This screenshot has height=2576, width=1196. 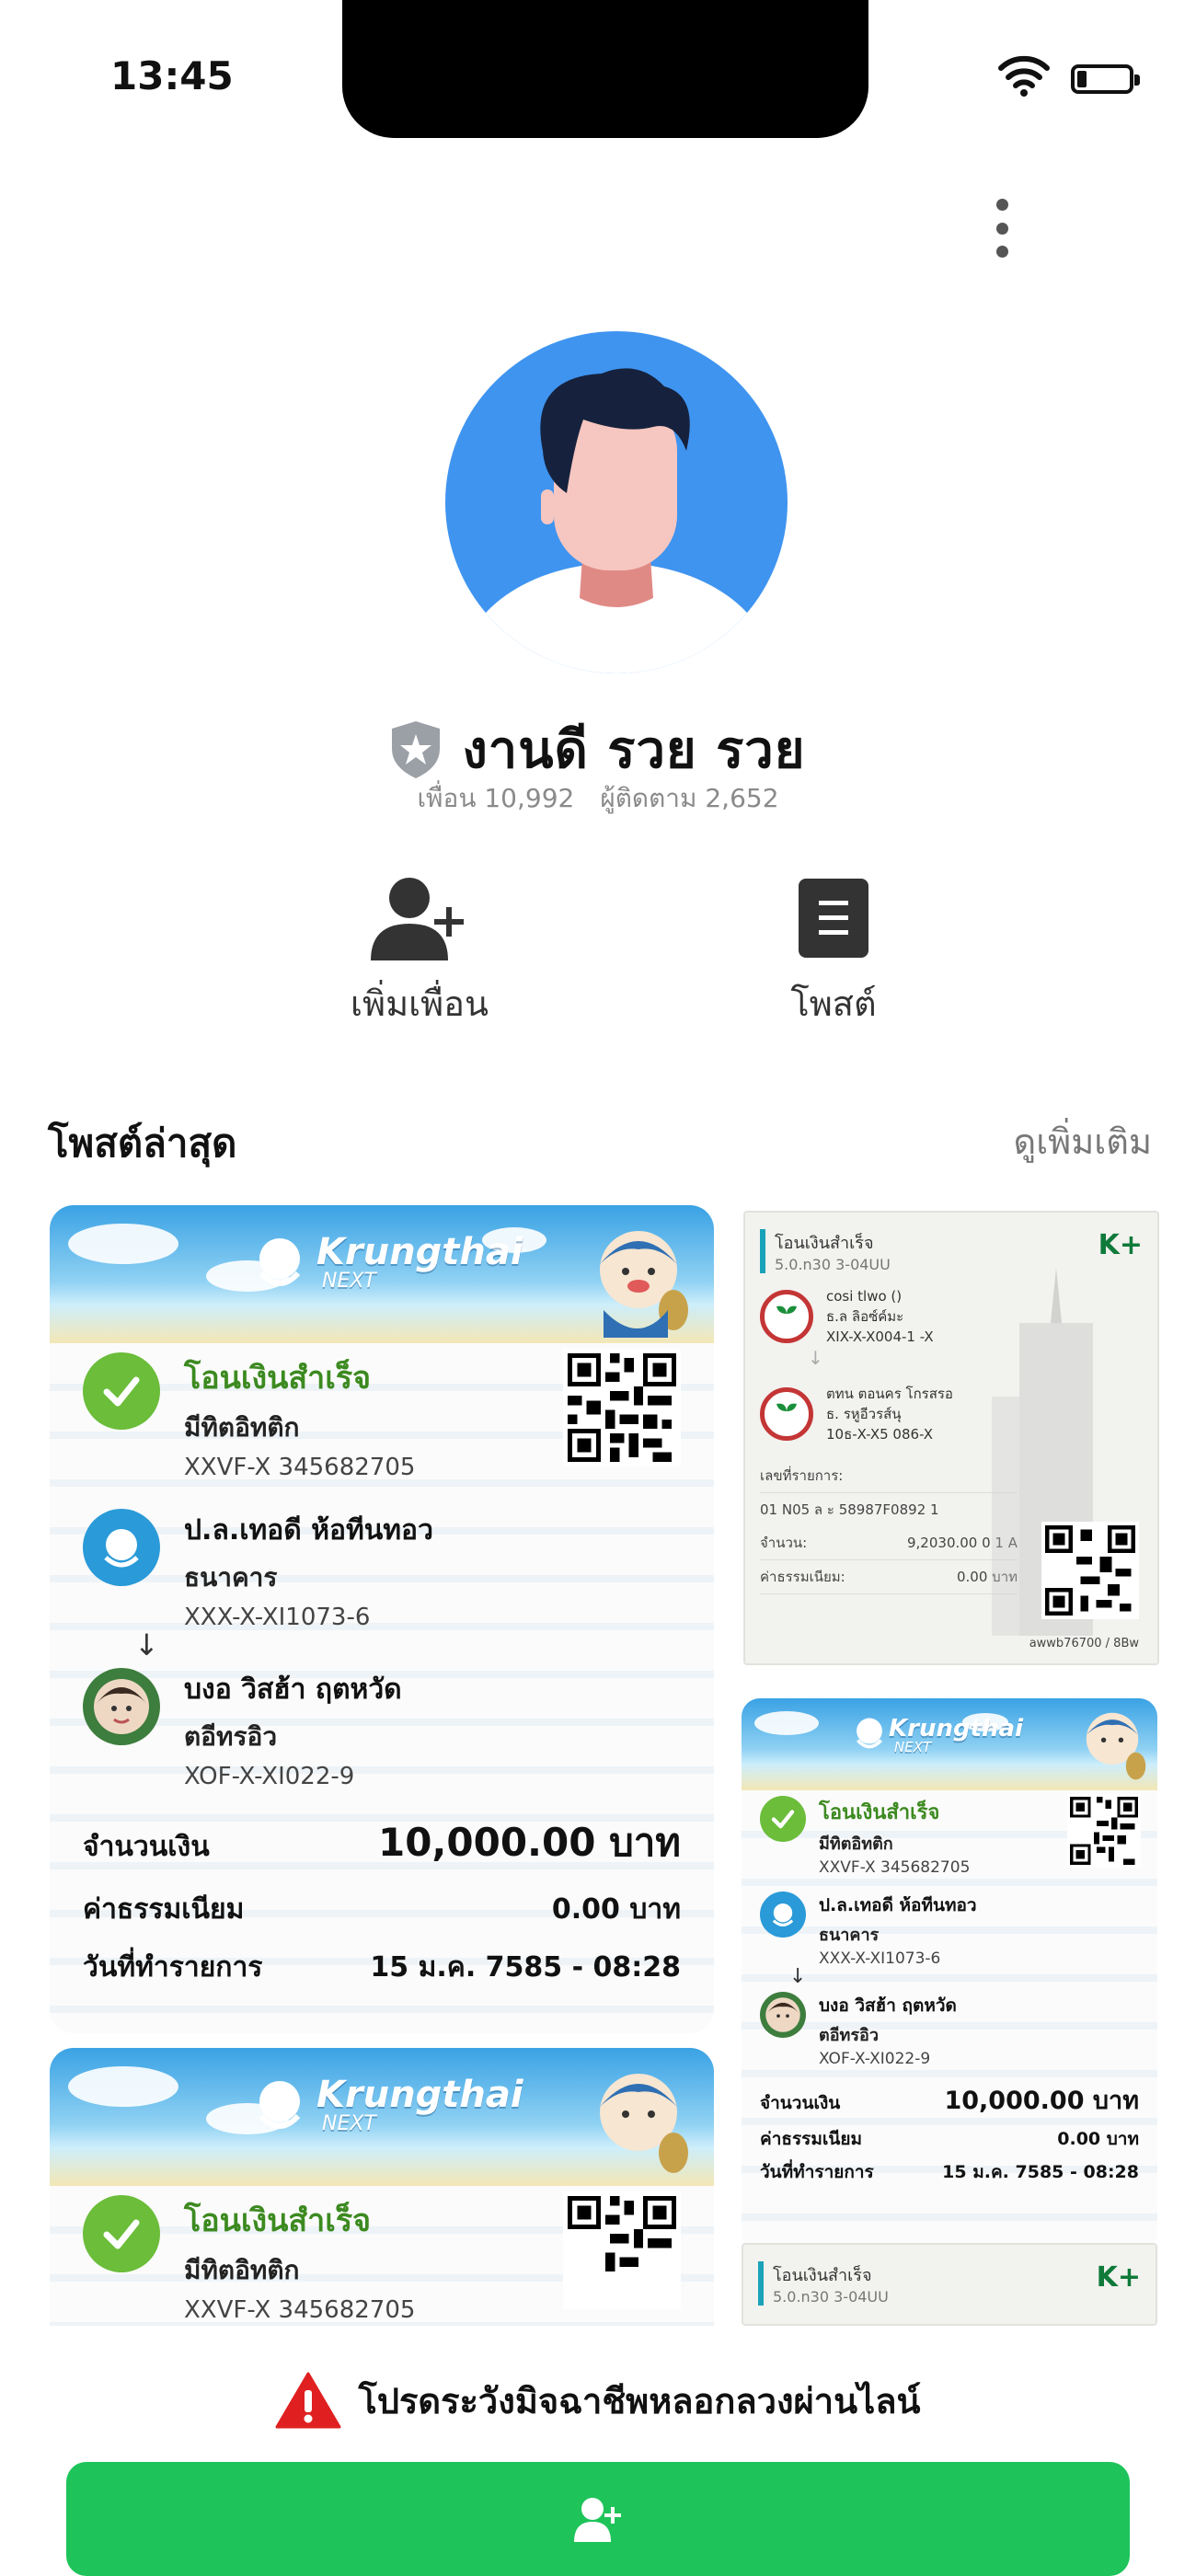 I want to click on slip-to-bank-name: ป.ล.เทอดี ห้อทีนทอว, so click(x=308, y=1530).